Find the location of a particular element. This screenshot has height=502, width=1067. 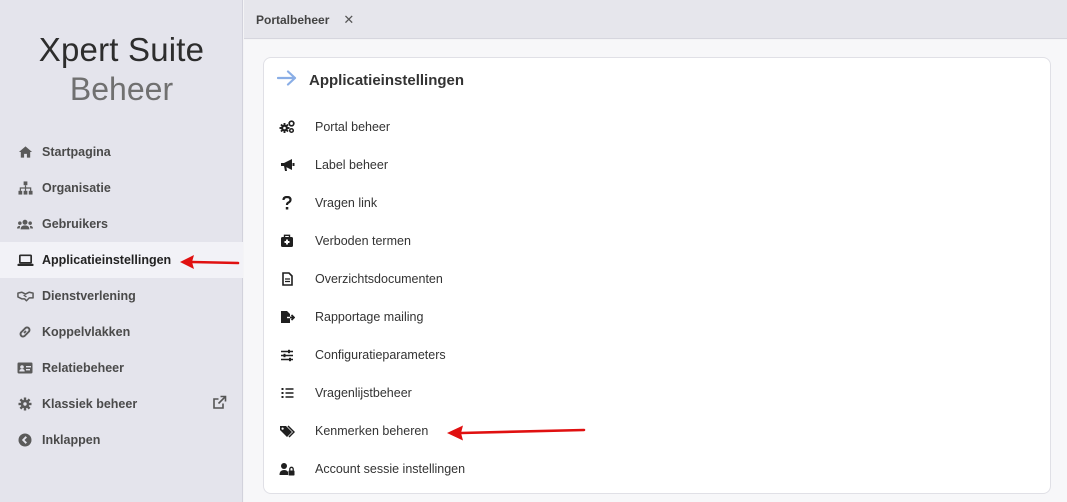

user-lock-icon is located at coordinates (287, 469).